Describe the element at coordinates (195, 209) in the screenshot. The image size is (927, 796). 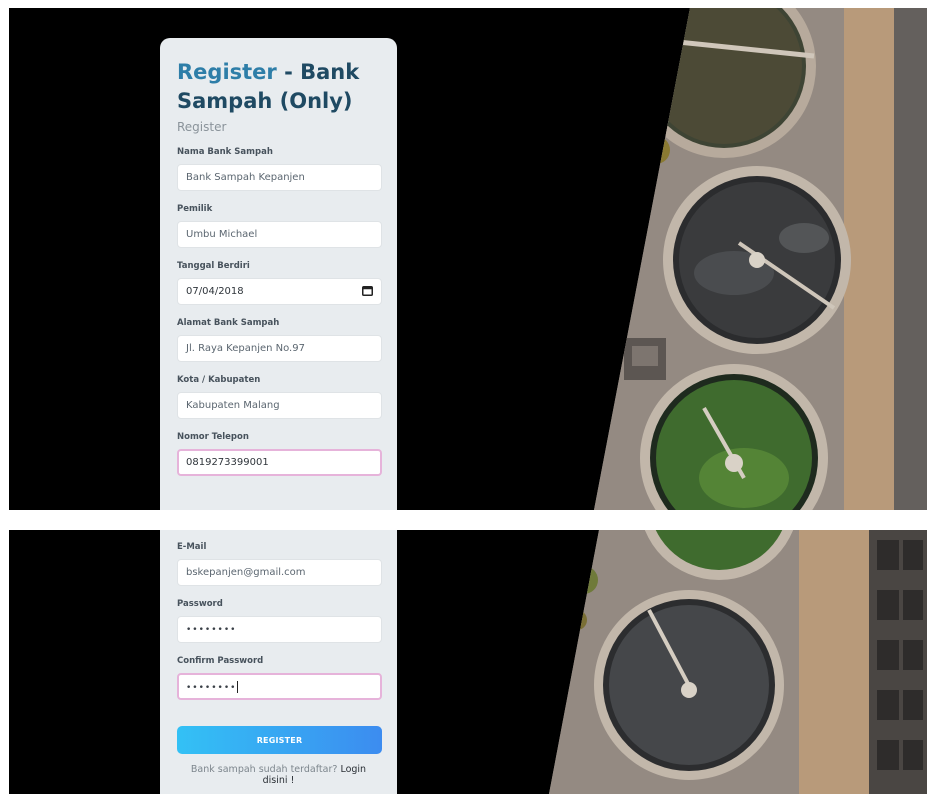
I see `pemilik-label: Pemilik` at that location.